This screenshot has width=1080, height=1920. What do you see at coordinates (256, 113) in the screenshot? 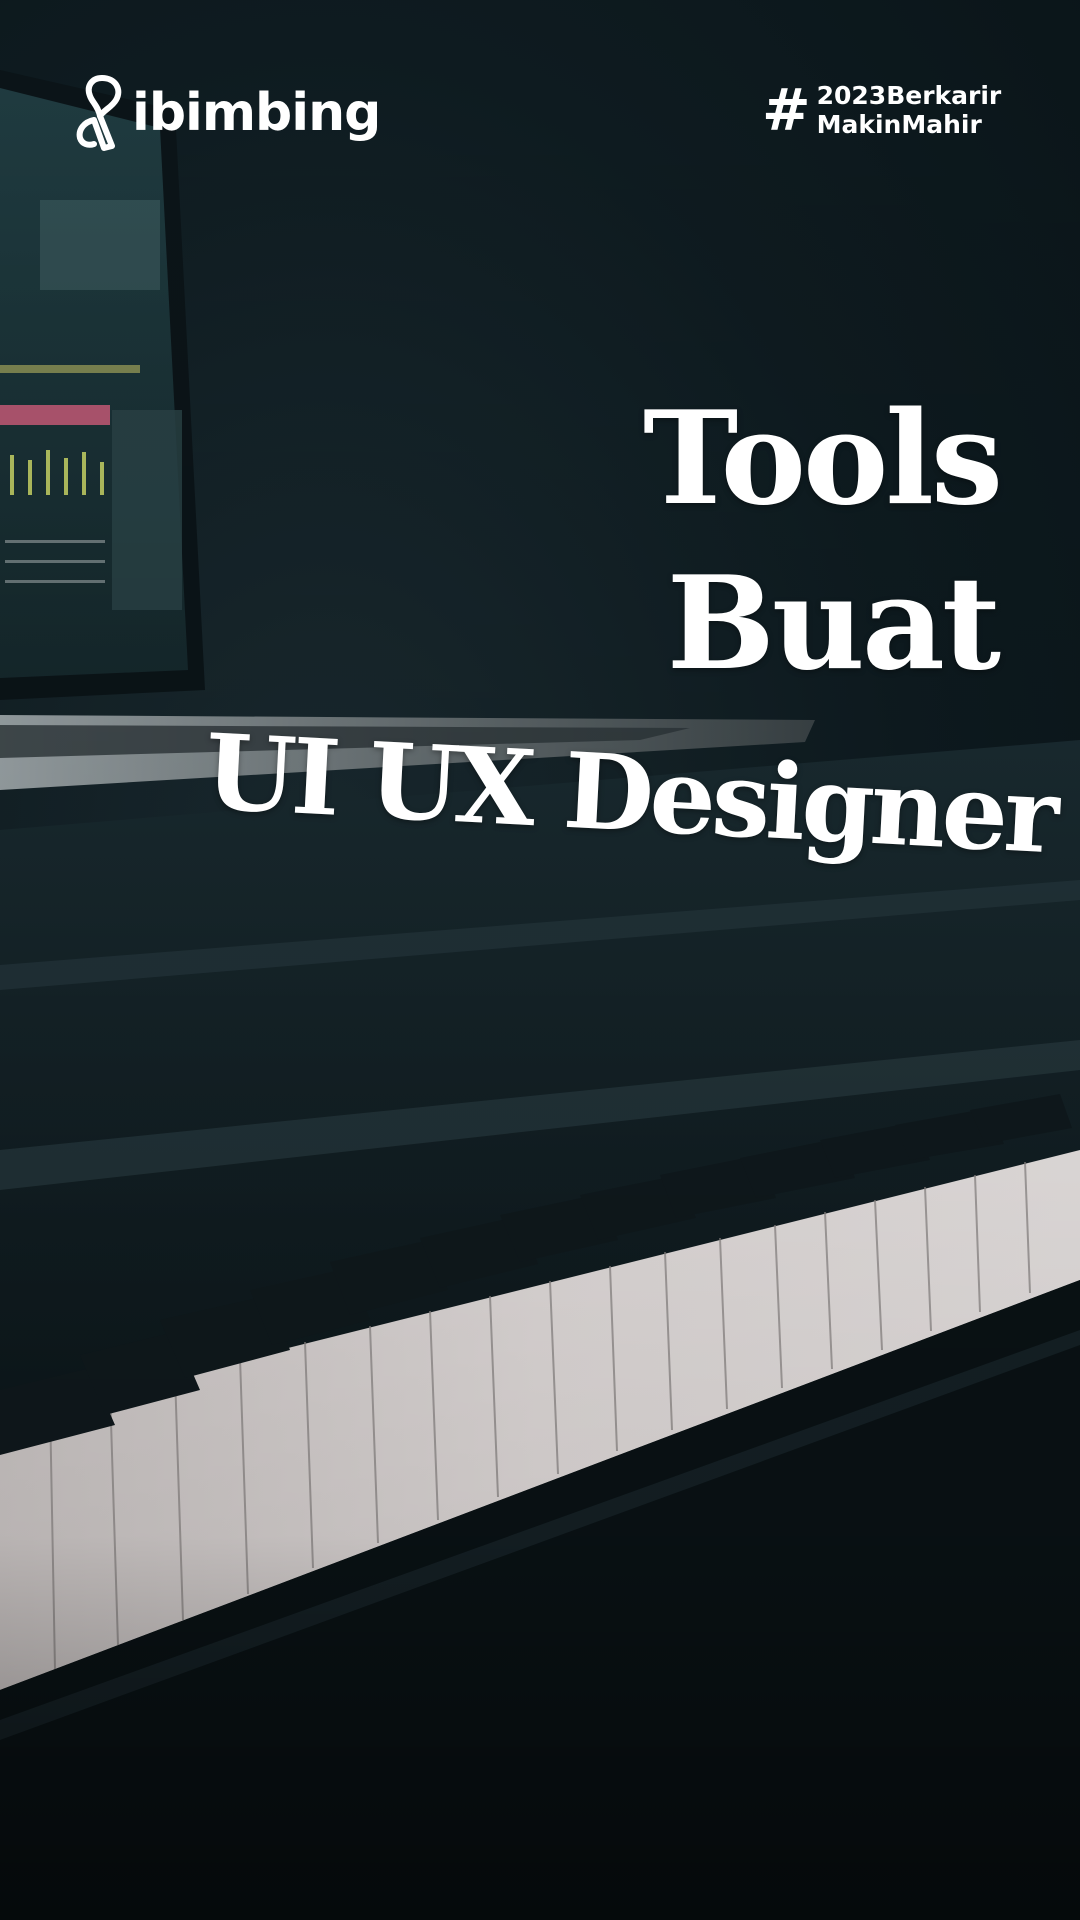
I see `logo-wordmark: ibimbing` at bounding box center [256, 113].